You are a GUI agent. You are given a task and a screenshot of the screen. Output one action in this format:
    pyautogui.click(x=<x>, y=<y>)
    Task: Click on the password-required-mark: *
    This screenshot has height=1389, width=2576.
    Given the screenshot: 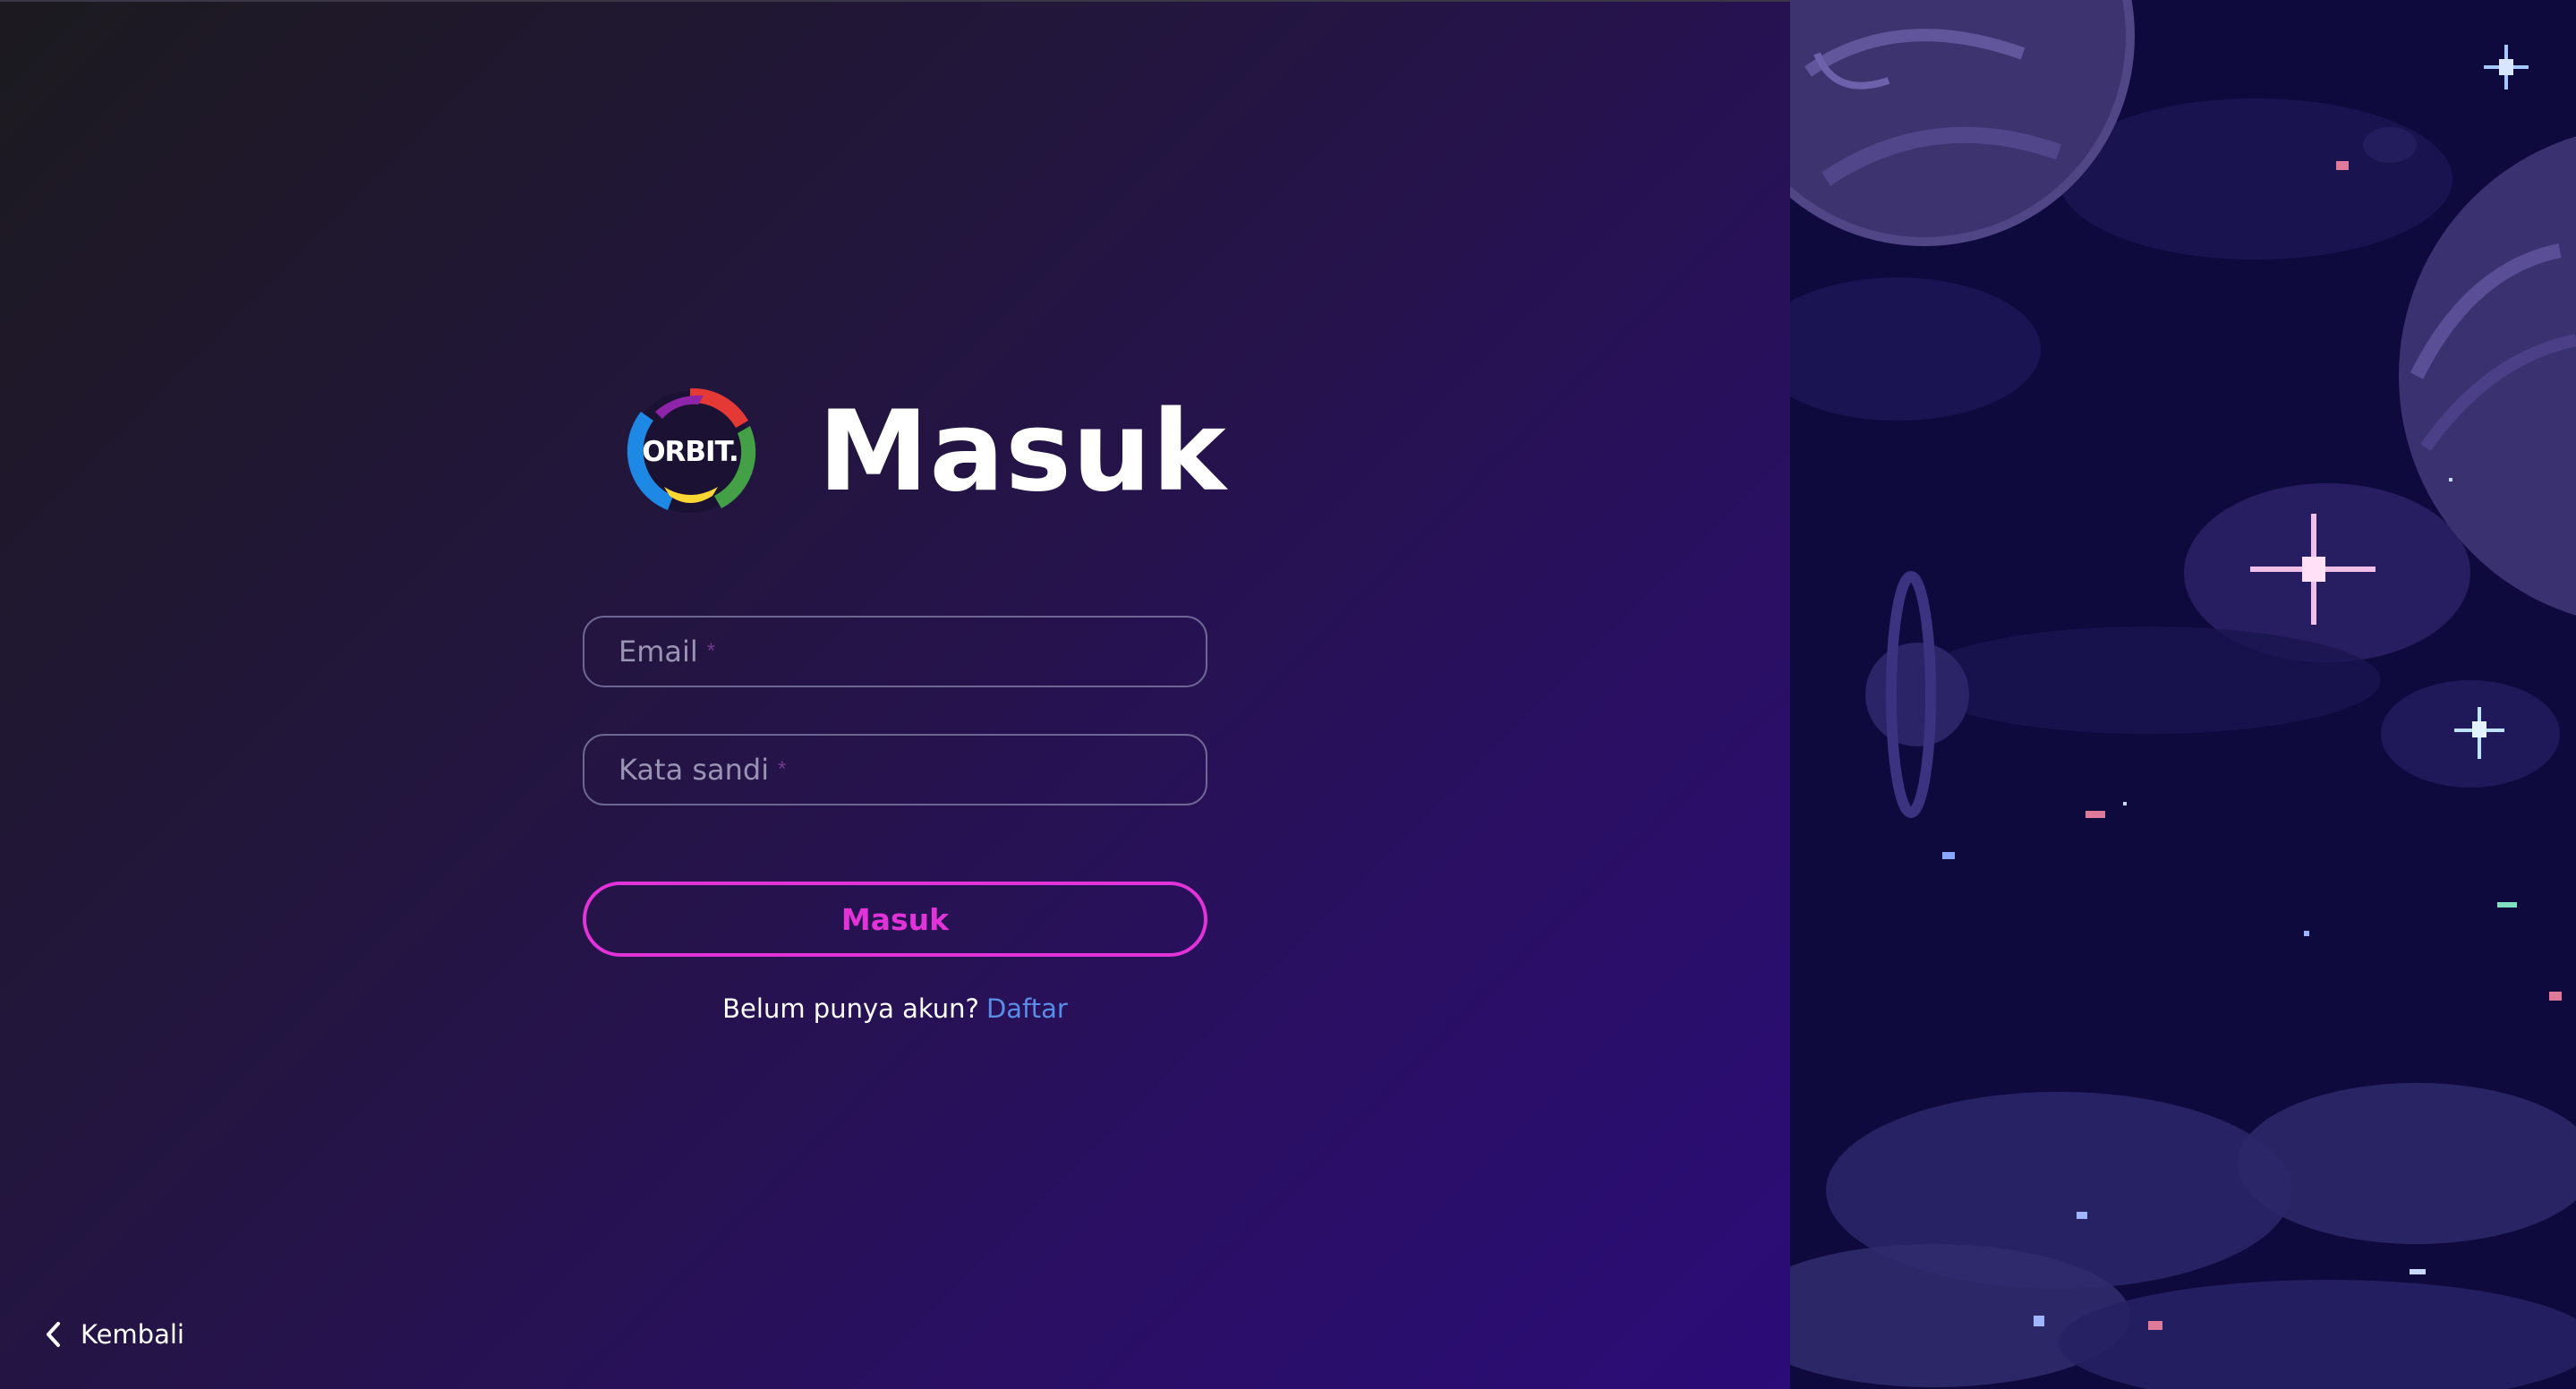 What is the action you would take?
    pyautogui.click(x=782, y=769)
    